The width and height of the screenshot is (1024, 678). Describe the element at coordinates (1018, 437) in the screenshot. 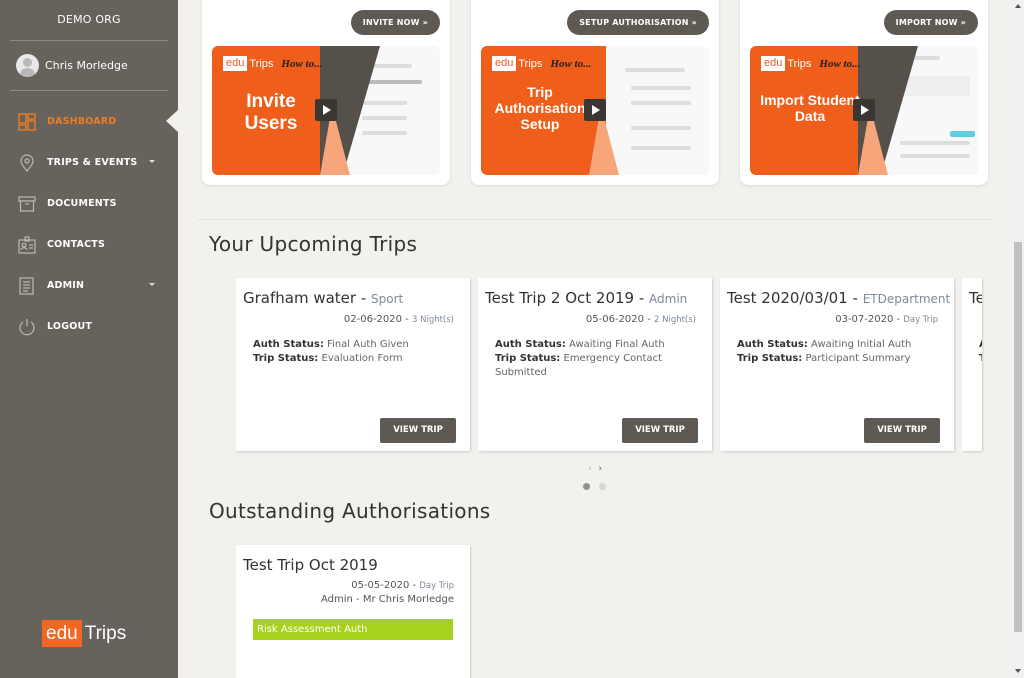

I see `scrollbar-thumb` at that location.